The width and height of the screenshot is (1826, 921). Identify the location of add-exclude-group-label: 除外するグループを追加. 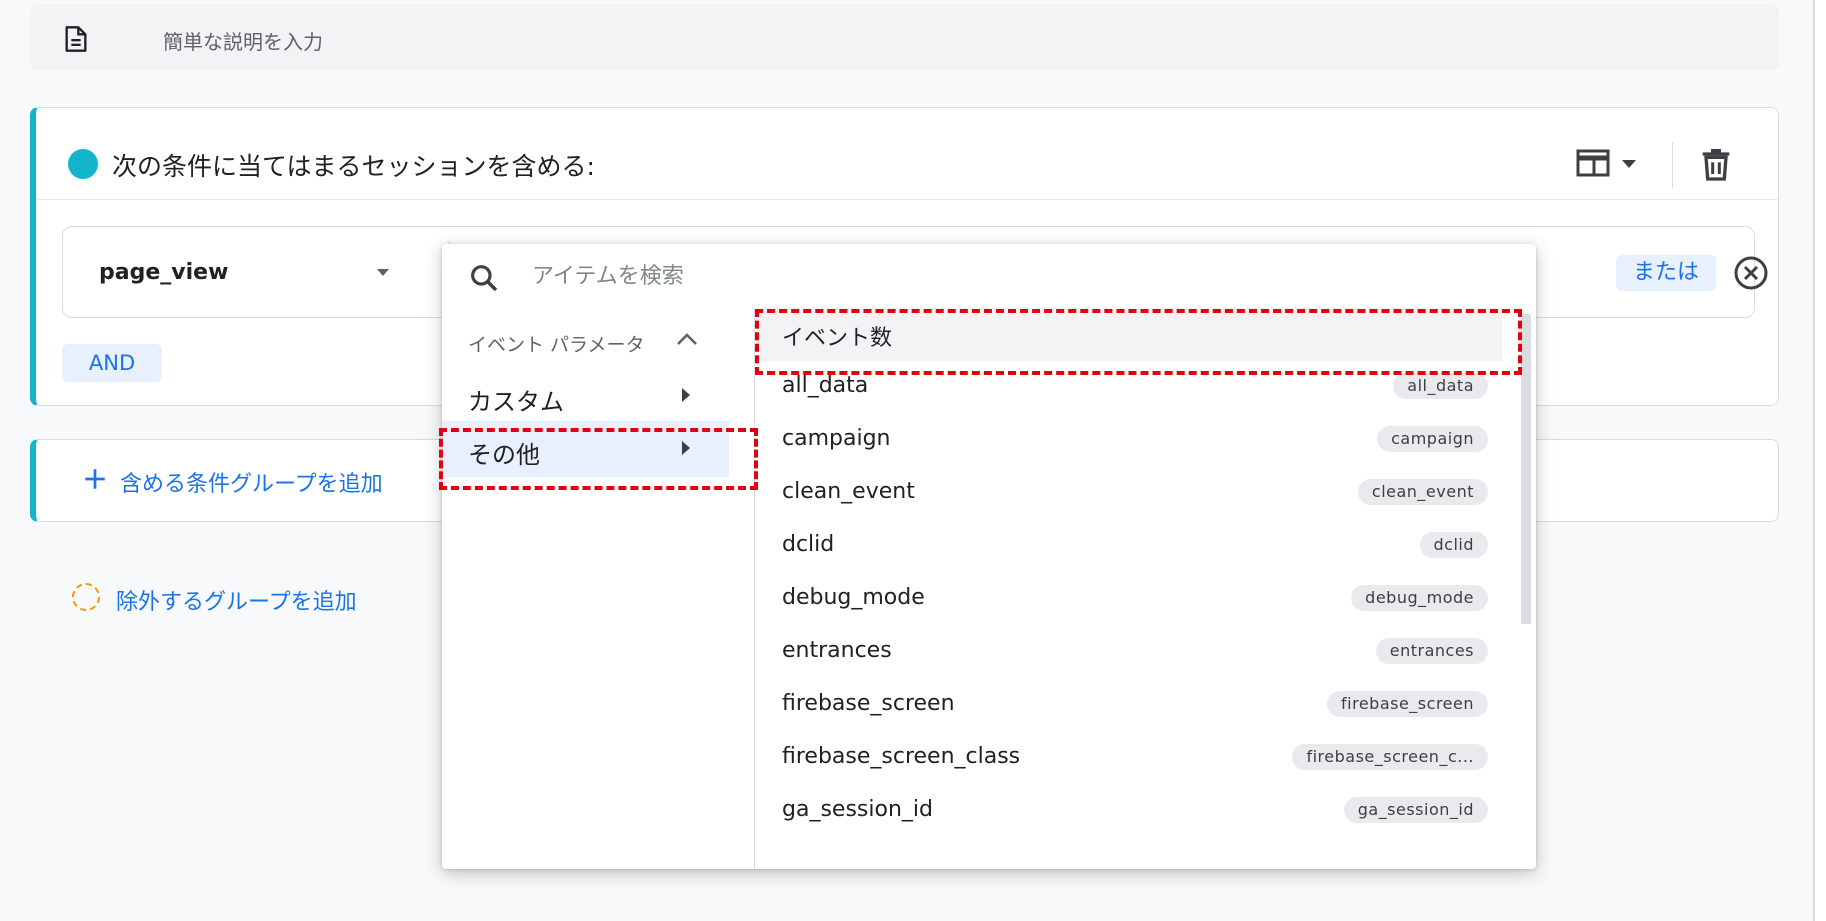
(236, 602).